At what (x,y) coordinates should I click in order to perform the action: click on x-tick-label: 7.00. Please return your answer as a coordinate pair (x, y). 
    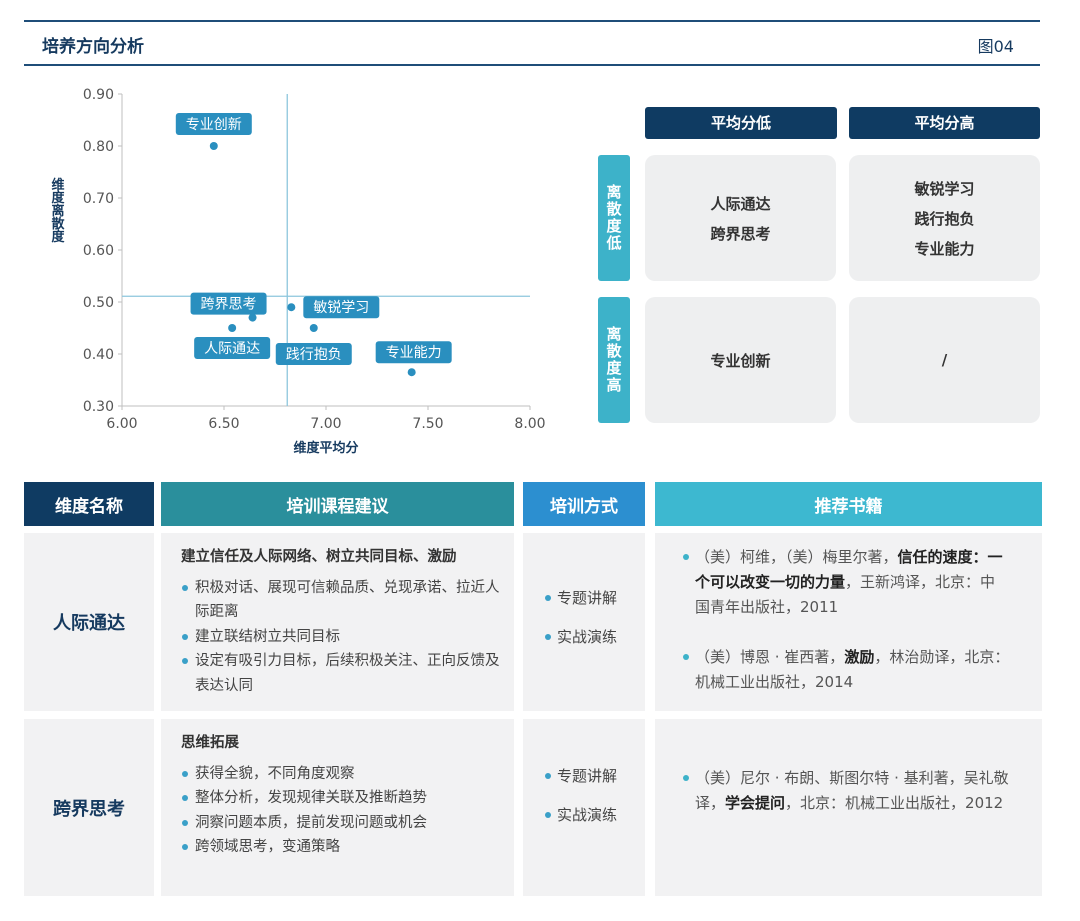
    Looking at the image, I should click on (325, 424).